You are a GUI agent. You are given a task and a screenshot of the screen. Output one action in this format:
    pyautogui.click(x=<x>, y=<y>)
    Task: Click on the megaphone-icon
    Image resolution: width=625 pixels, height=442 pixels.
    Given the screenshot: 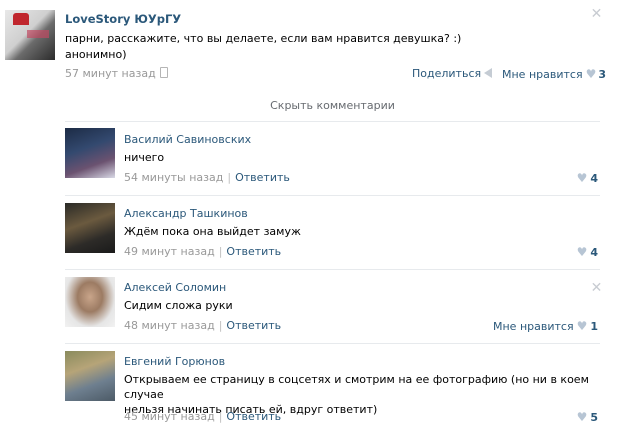 What is the action you would take?
    pyautogui.click(x=488, y=73)
    